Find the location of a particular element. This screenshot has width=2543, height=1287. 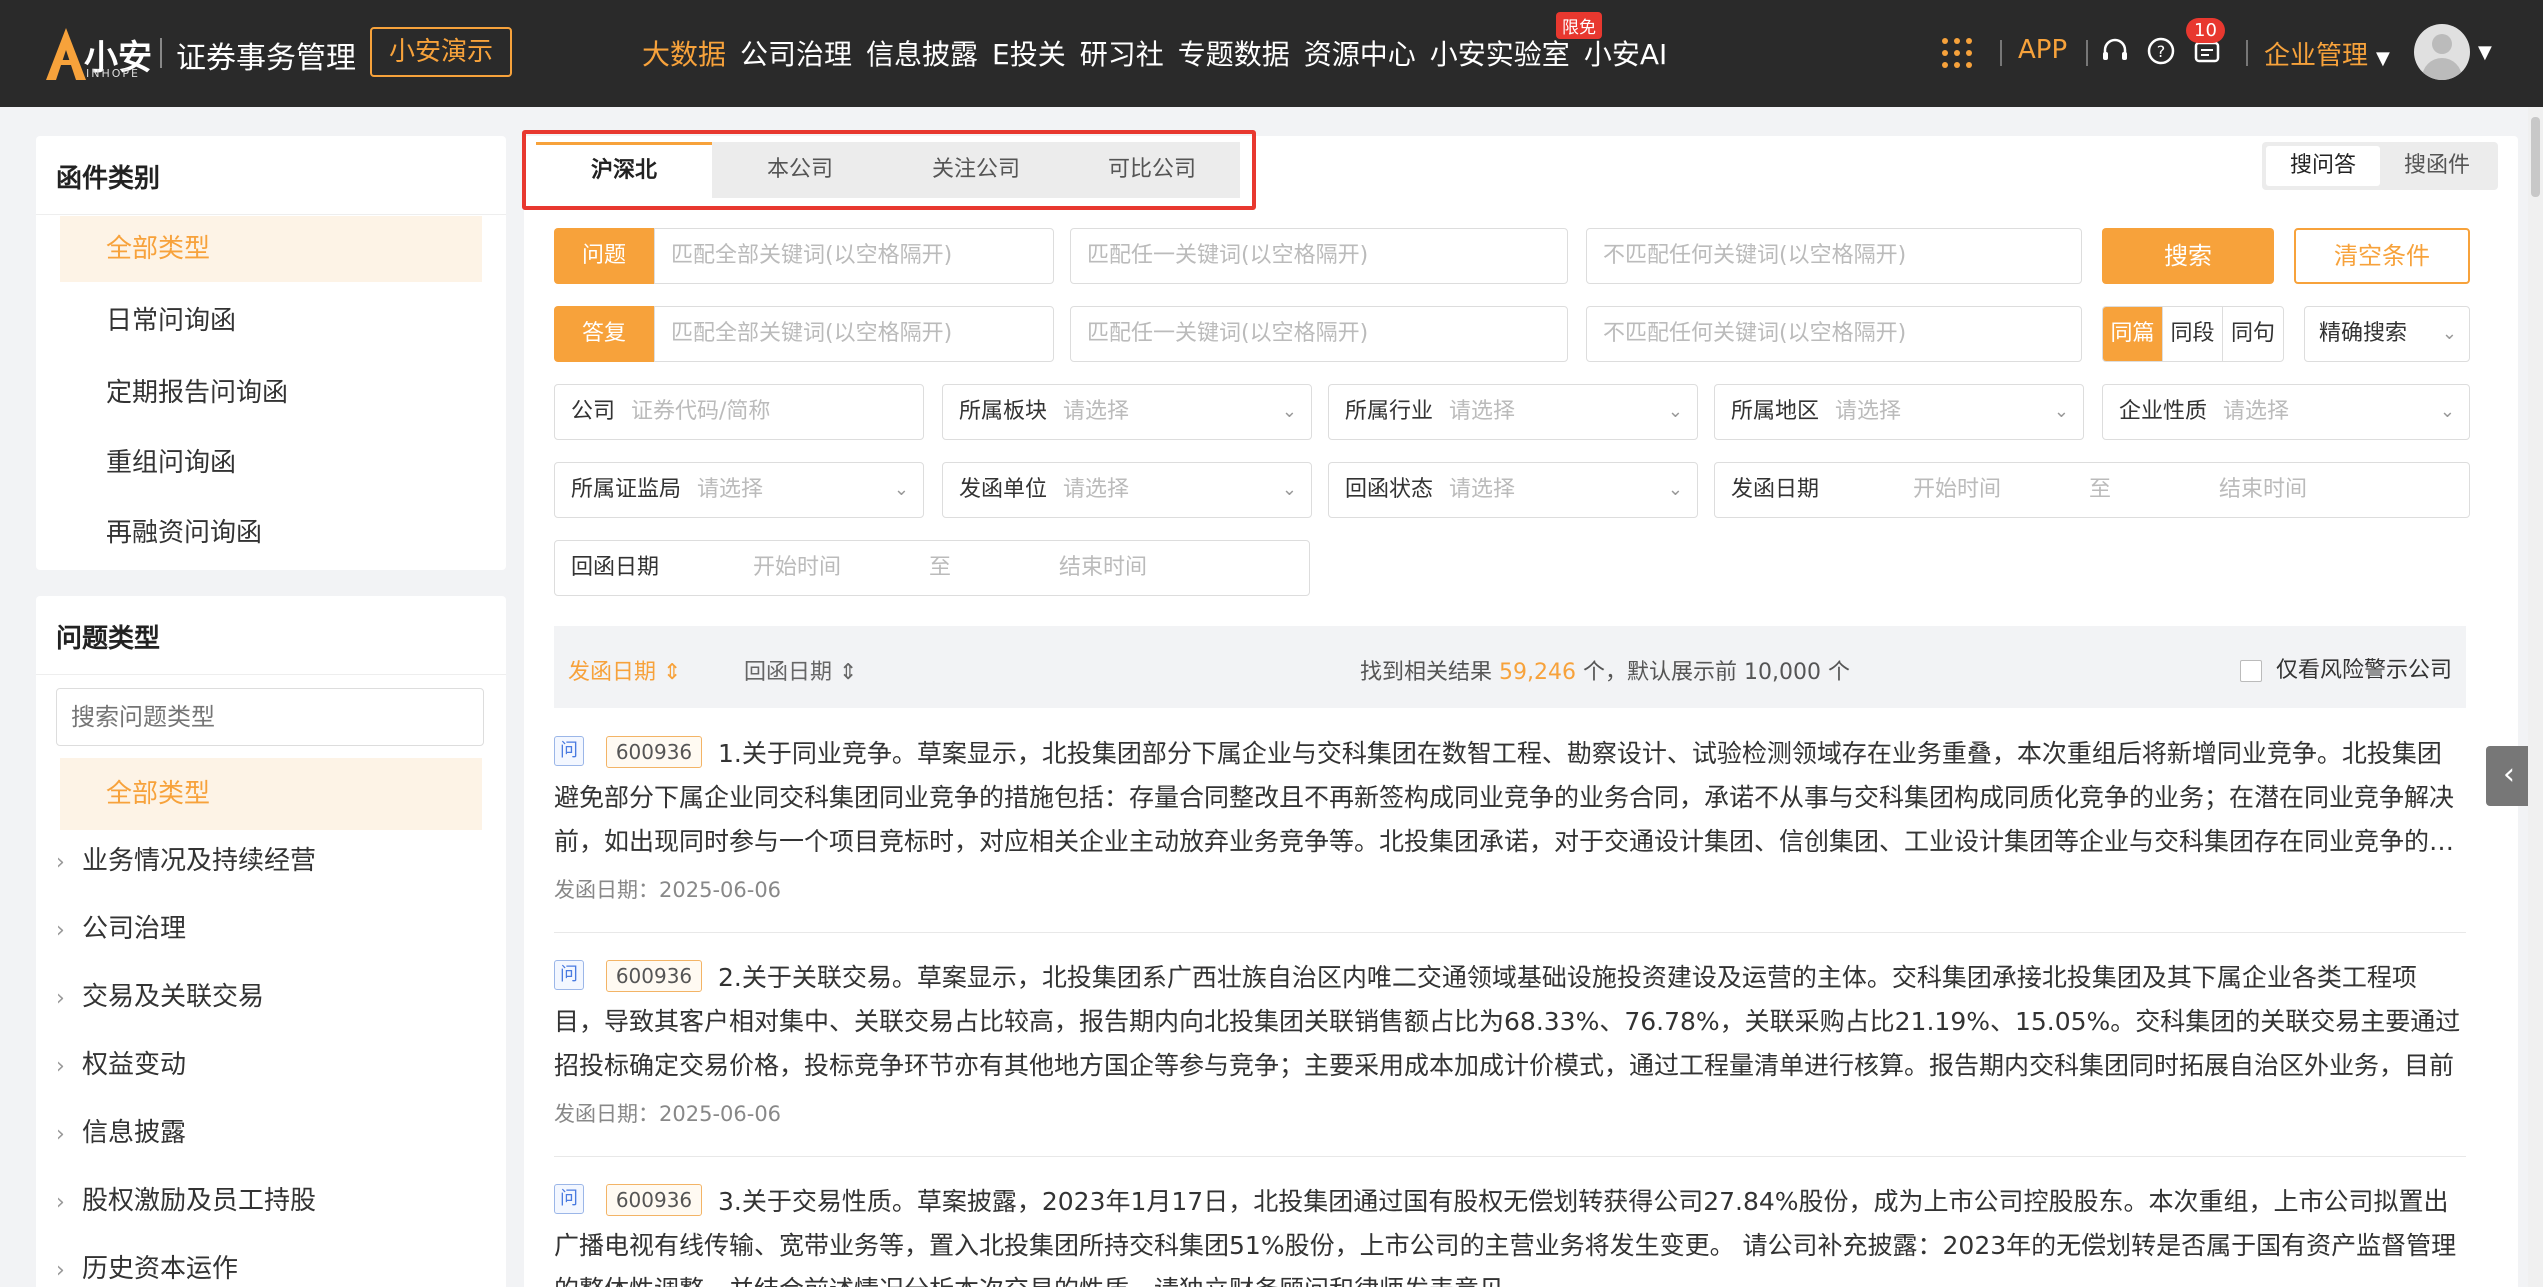

enterprise-menu: 企业管理 ▼ is located at coordinates (2327, 53).